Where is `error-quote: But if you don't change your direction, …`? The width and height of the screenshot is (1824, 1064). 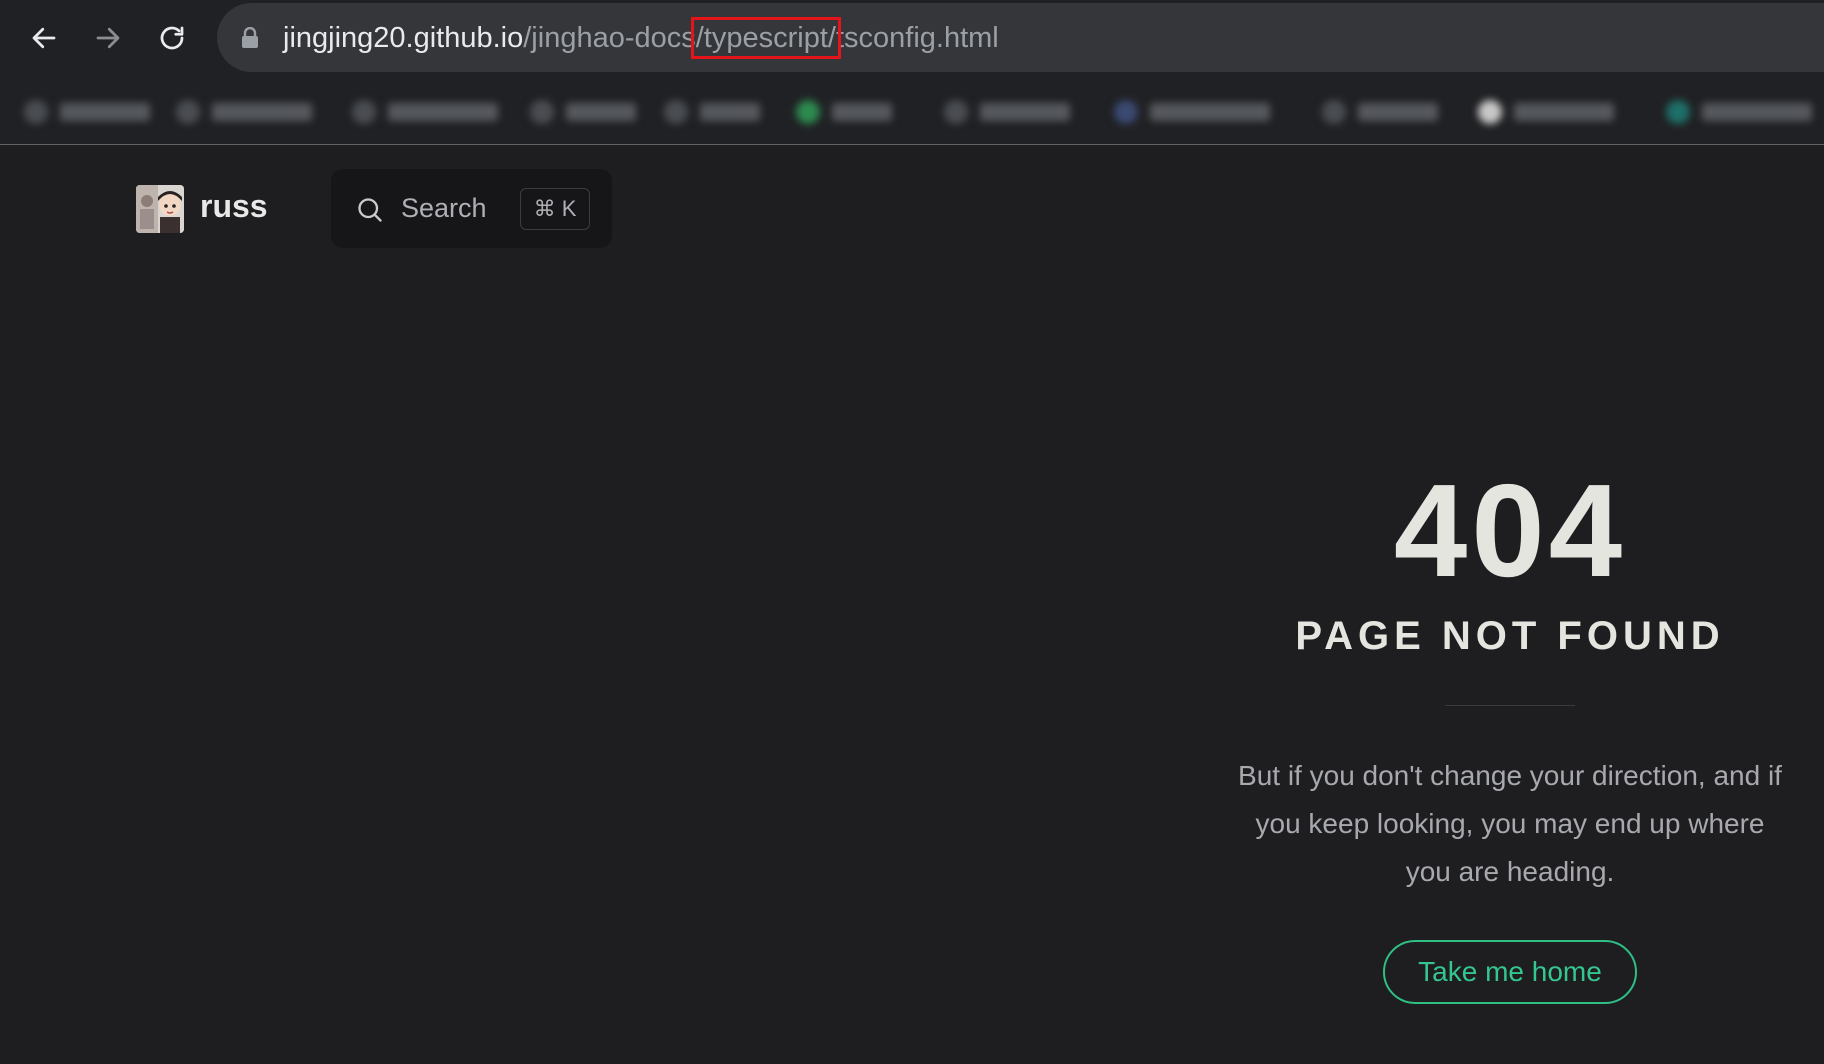 error-quote: But if you don't change your direction, … is located at coordinates (1510, 823).